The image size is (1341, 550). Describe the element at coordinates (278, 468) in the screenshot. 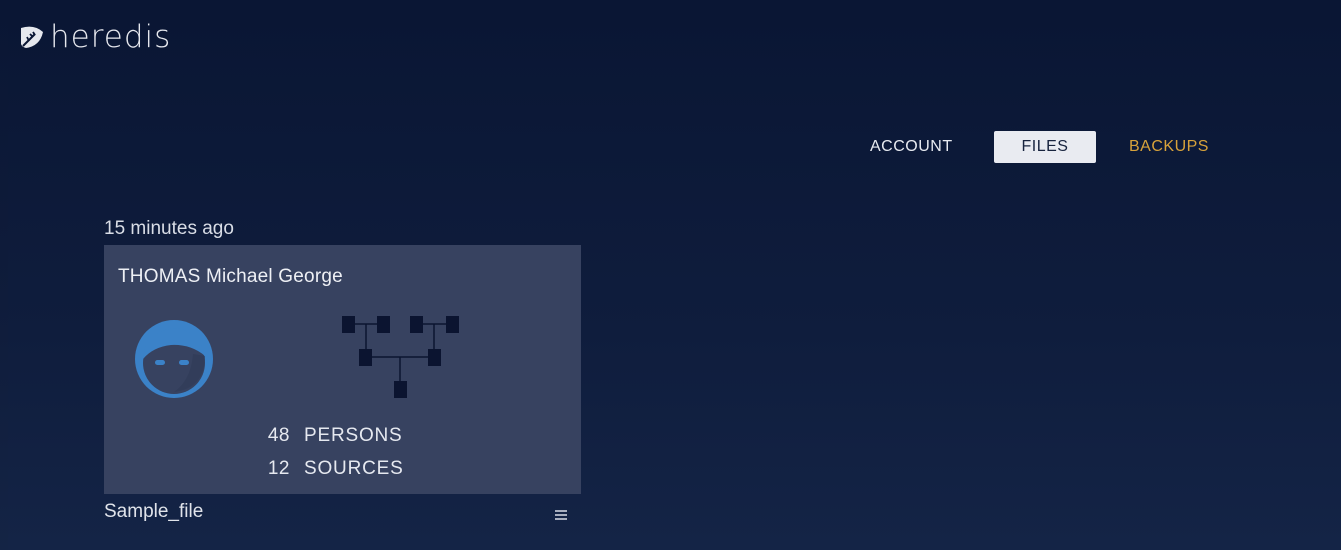

I see `sources-count: 12` at that location.